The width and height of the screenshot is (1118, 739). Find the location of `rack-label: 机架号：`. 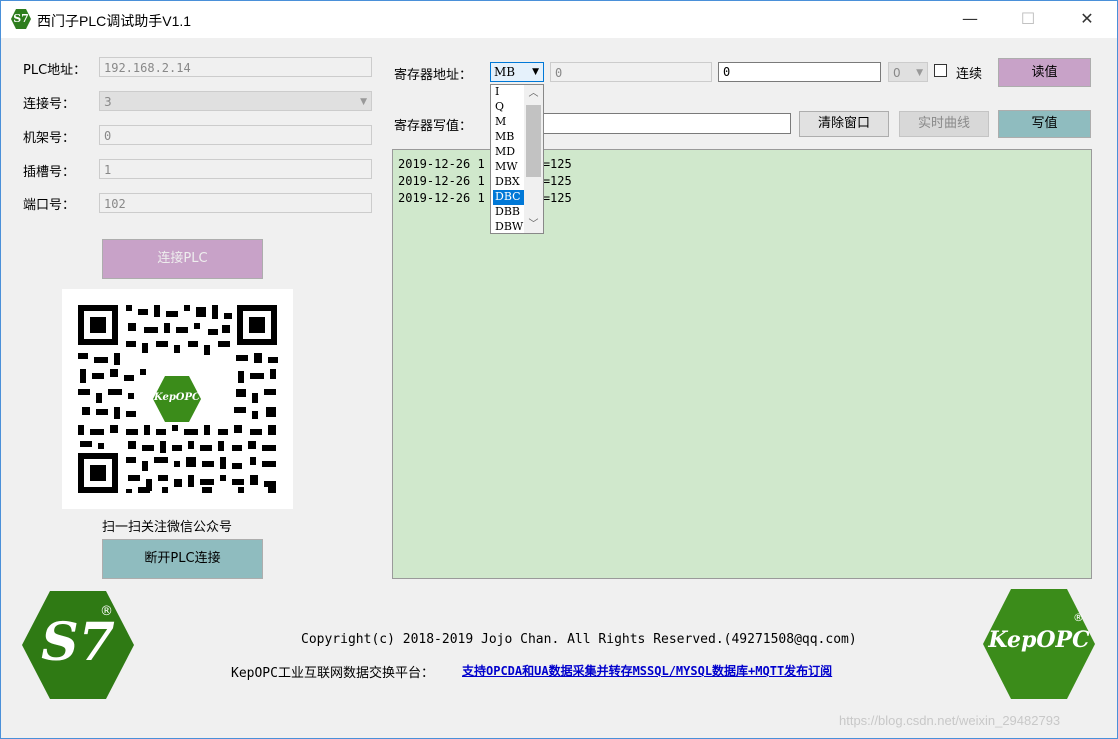

rack-label: 机架号： is located at coordinates (49, 138).